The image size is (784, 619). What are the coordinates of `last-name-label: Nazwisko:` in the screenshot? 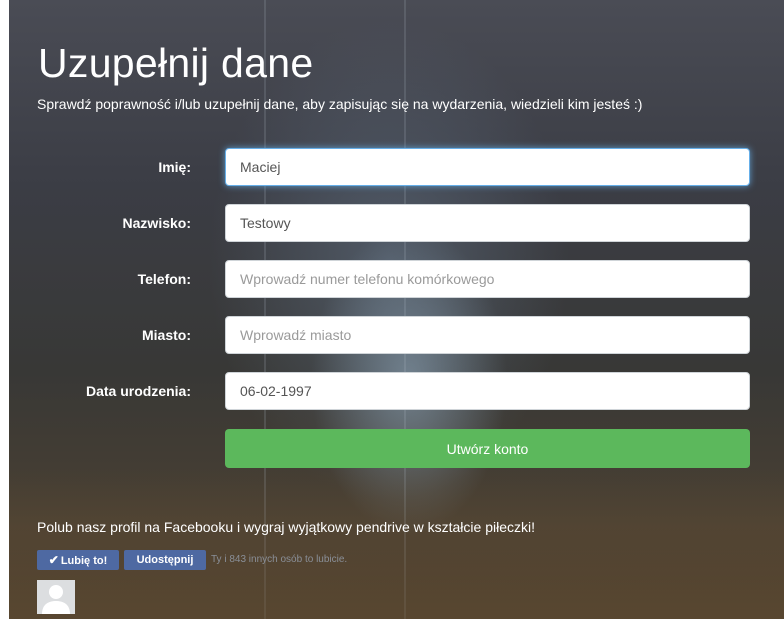 It's located at (156, 223).